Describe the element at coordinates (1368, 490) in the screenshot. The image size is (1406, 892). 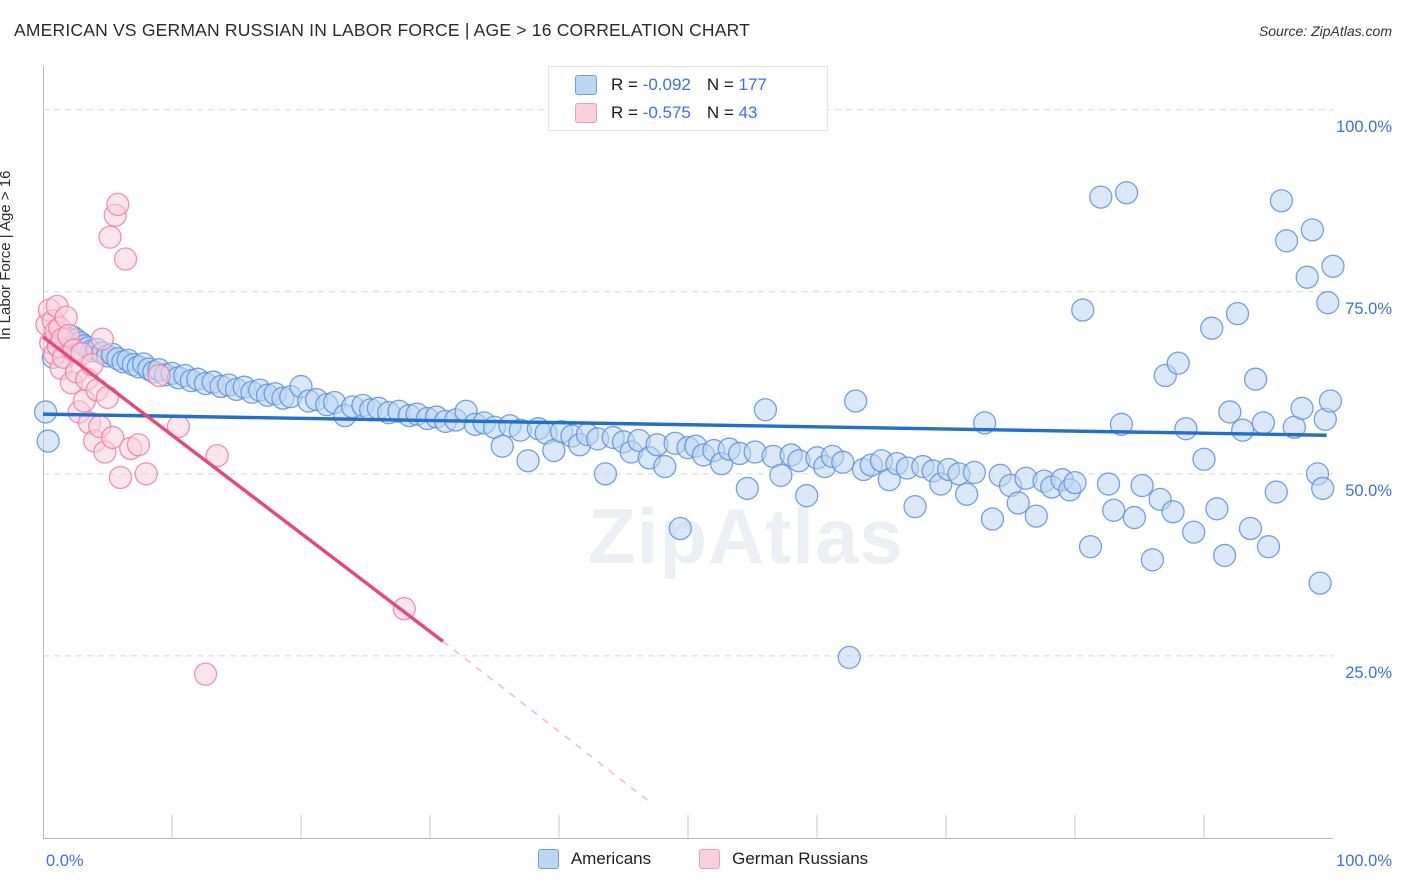
I see `y-tick-label-50: 50.0%` at that location.